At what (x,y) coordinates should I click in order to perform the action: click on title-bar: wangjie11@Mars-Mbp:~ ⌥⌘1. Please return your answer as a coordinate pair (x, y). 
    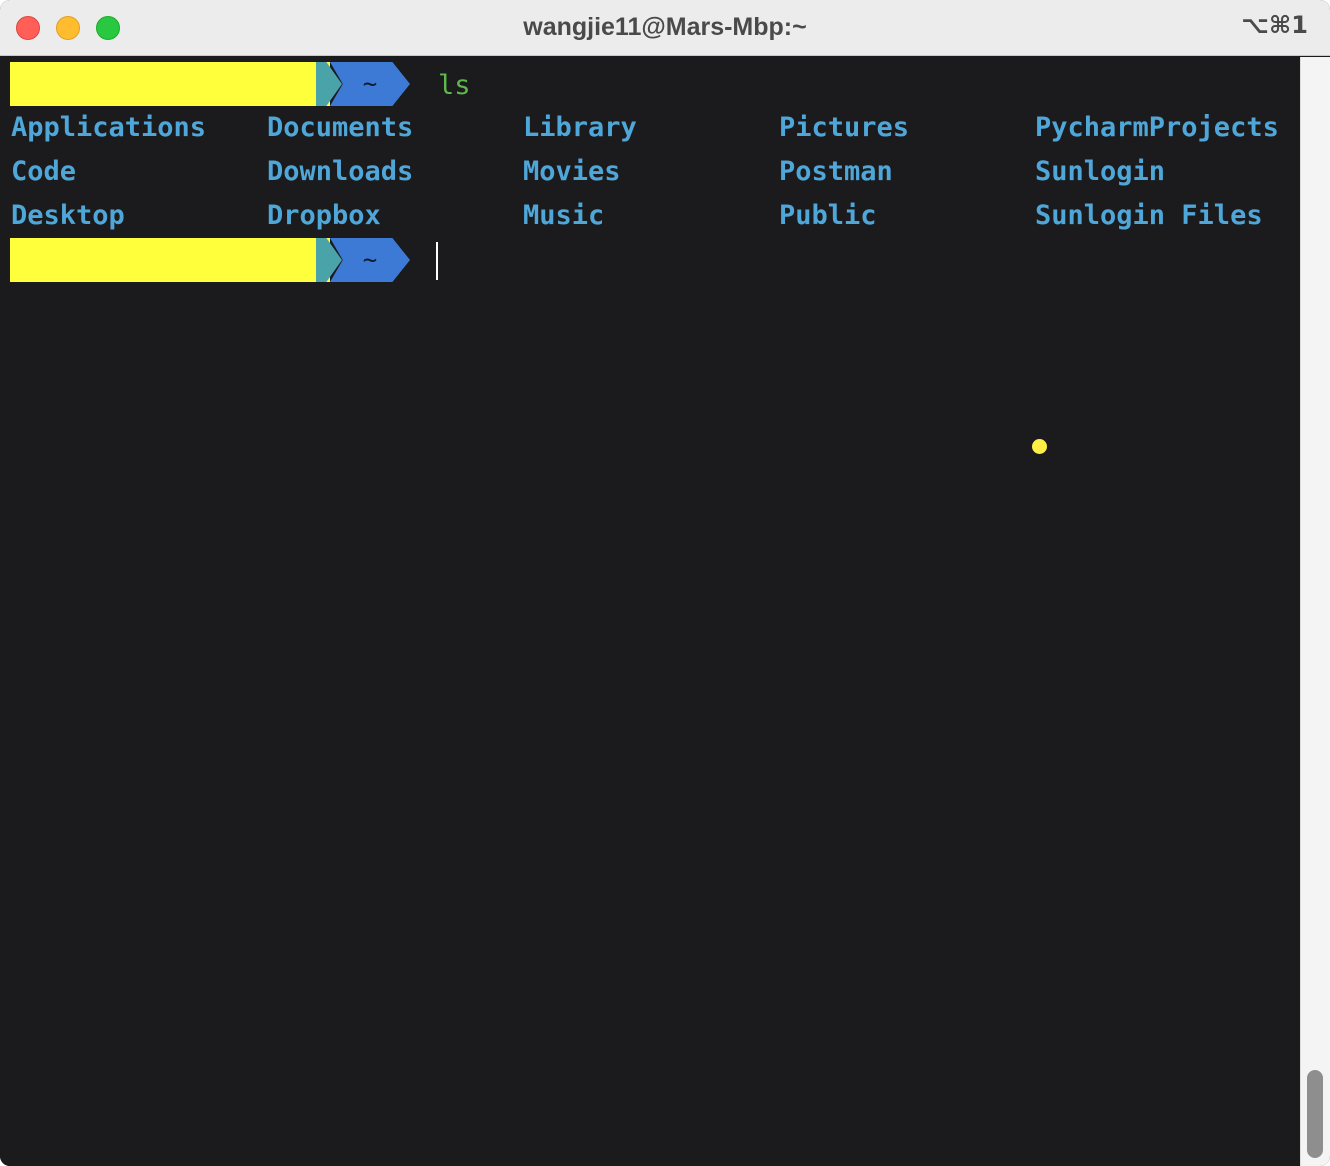
    Looking at the image, I should click on (665, 28).